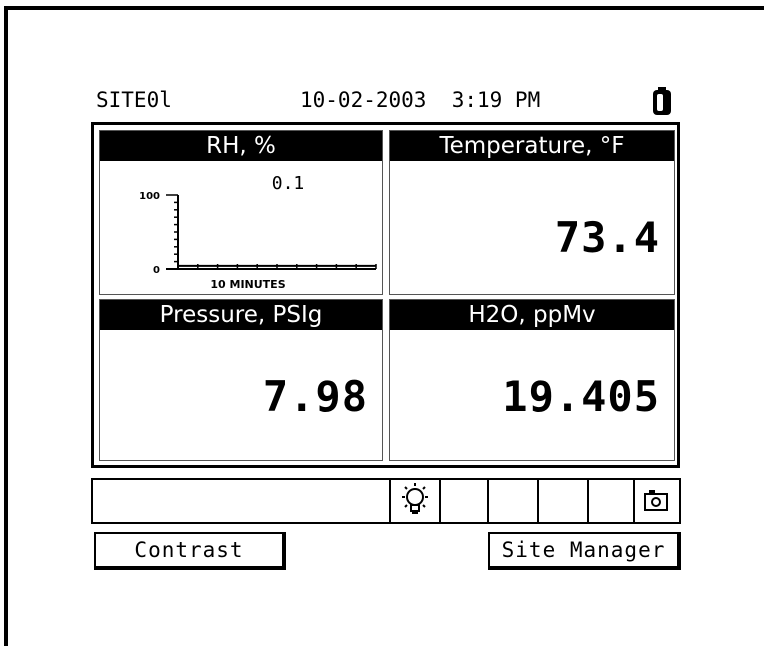 This screenshot has width=764, height=646. I want to click on contrast-button: Contrast, so click(190, 551).